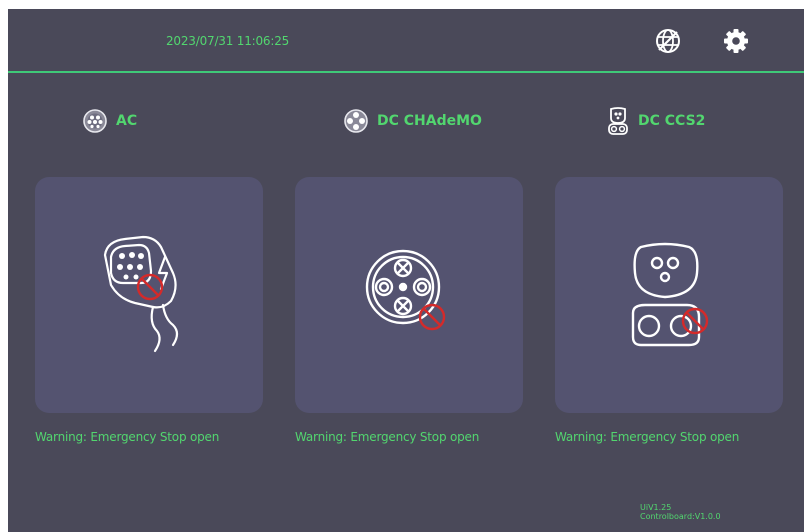  I want to click on warning-text-ac: Warning: Emergency Stop open, so click(127, 437).